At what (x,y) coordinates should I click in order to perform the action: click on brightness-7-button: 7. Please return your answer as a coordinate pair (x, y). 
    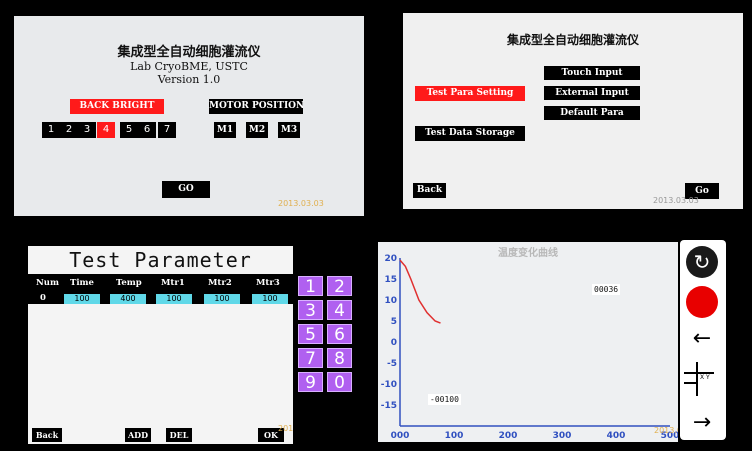
    Looking at the image, I should click on (167, 130).